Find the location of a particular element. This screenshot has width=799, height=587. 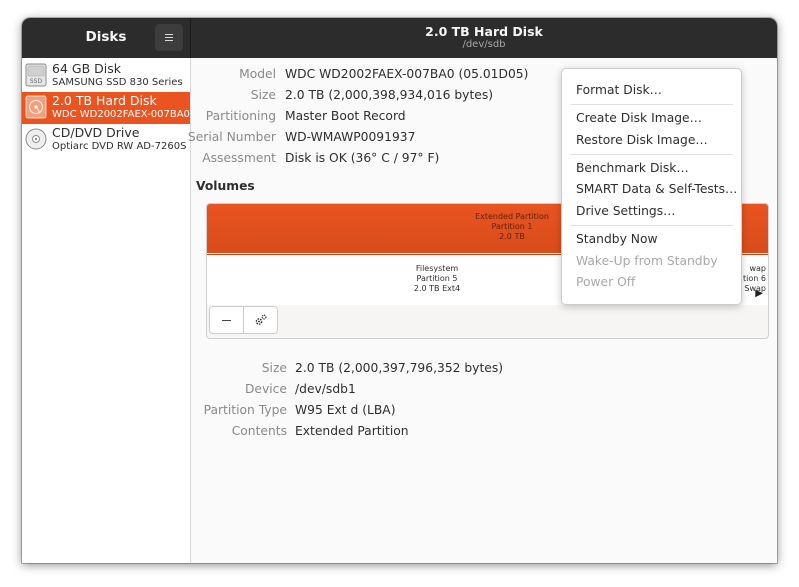

swap-partition-number: tion 6 is located at coordinates (754, 278).